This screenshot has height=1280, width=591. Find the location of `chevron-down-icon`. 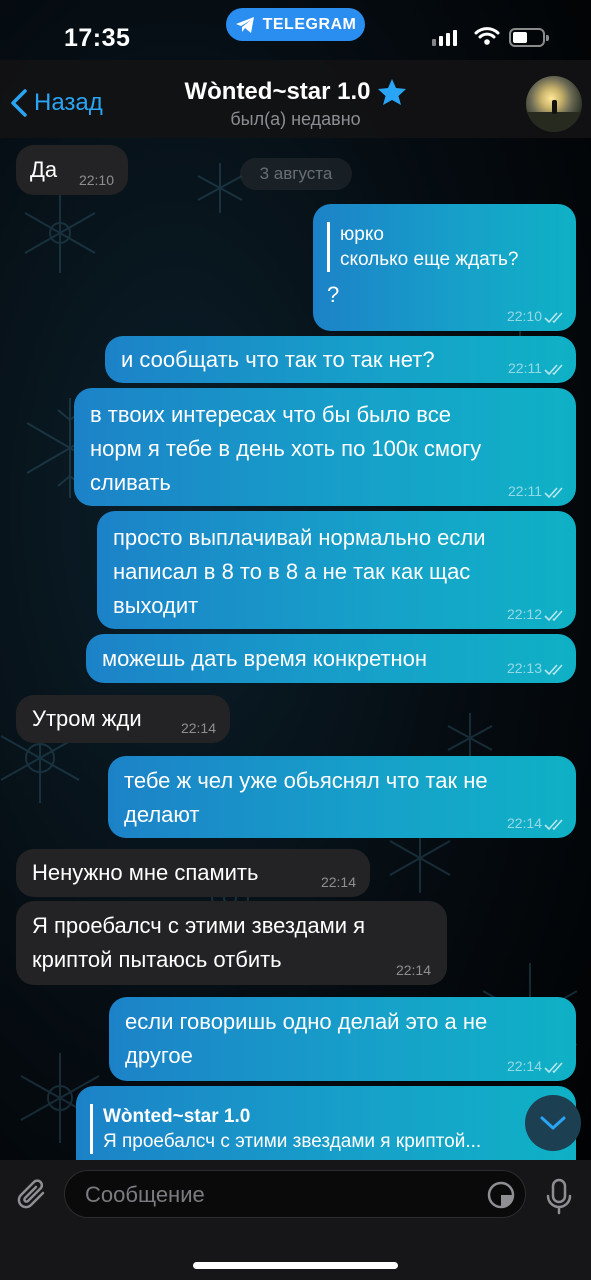

chevron-down-icon is located at coordinates (553, 1123).